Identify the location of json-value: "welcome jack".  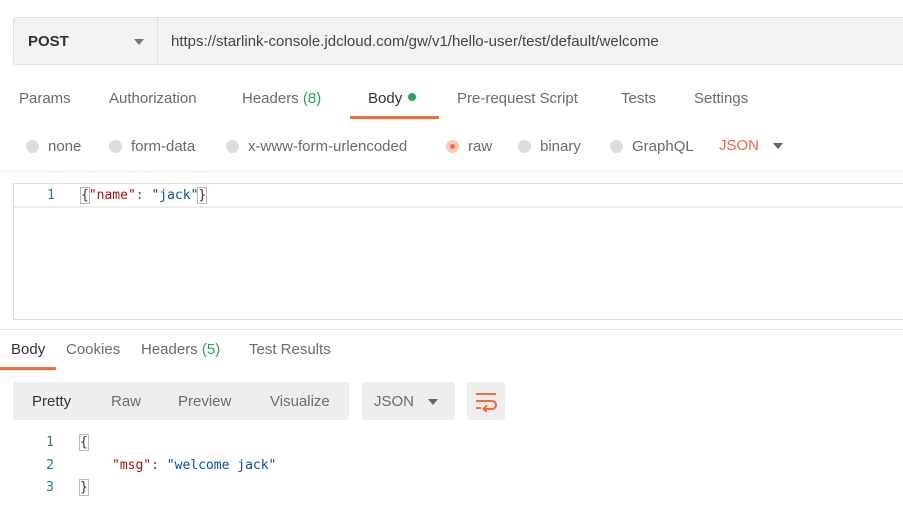
(221, 465).